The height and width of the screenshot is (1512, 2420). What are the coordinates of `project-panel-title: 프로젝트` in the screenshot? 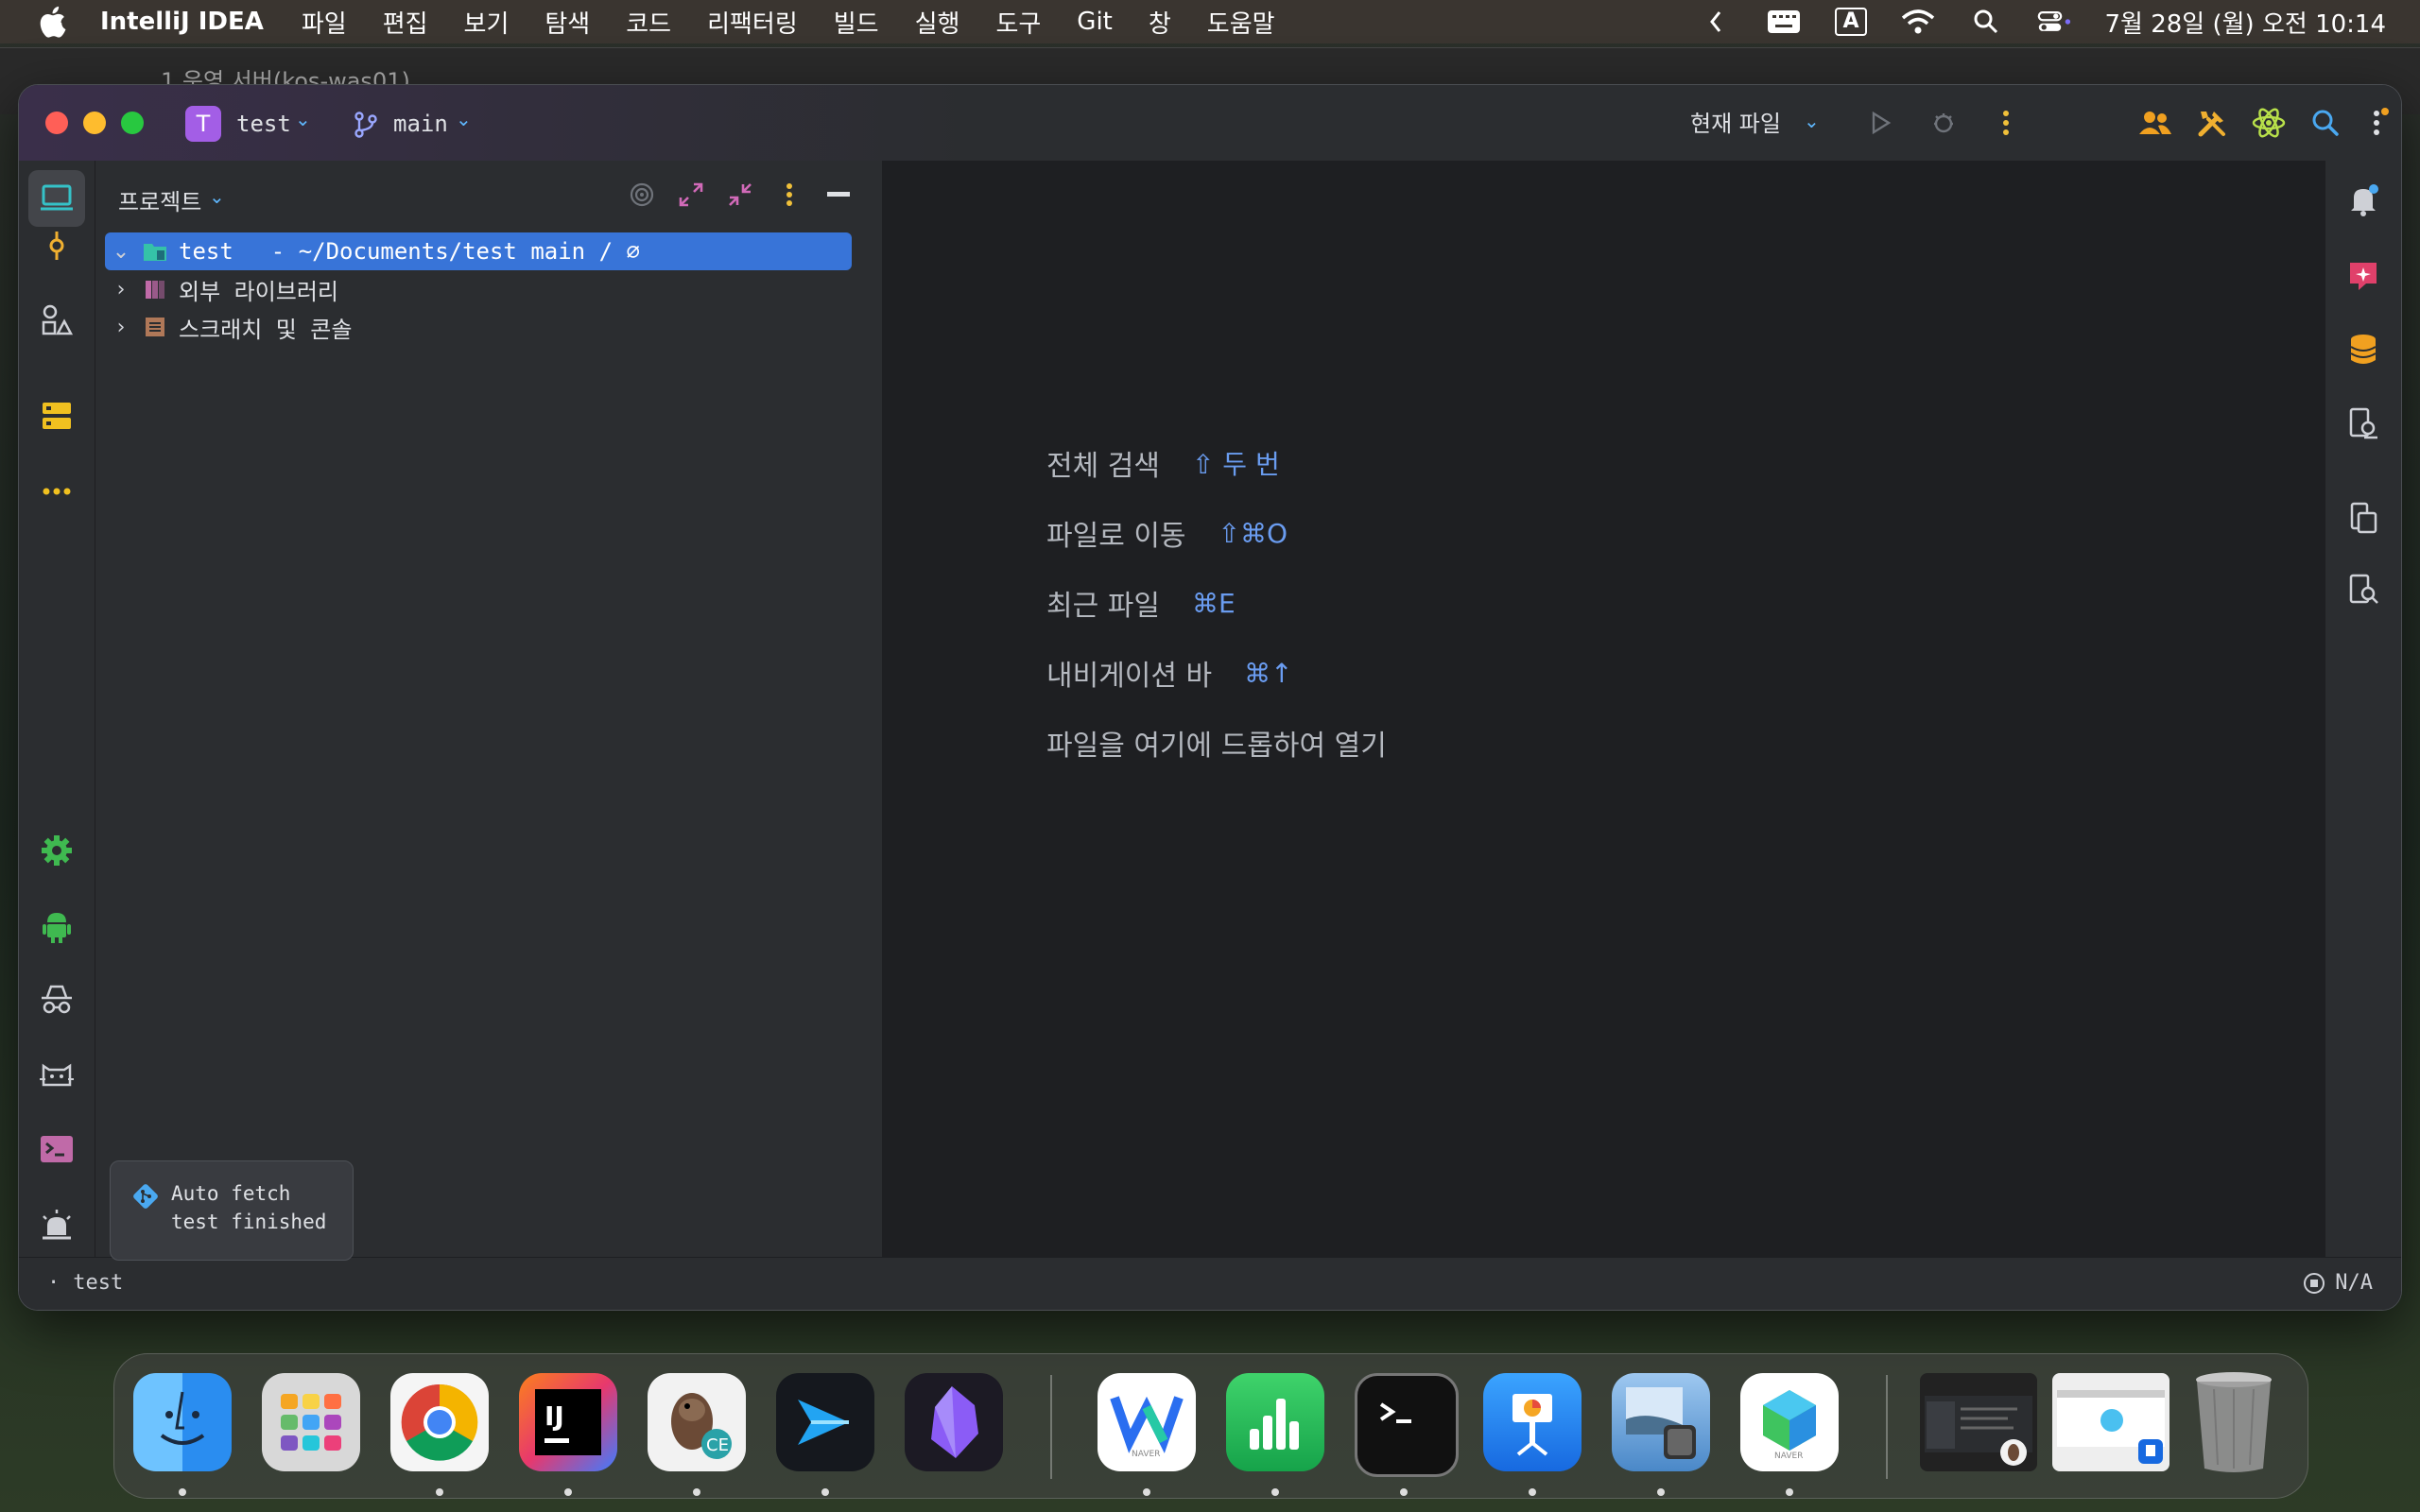 It's located at (159, 199).